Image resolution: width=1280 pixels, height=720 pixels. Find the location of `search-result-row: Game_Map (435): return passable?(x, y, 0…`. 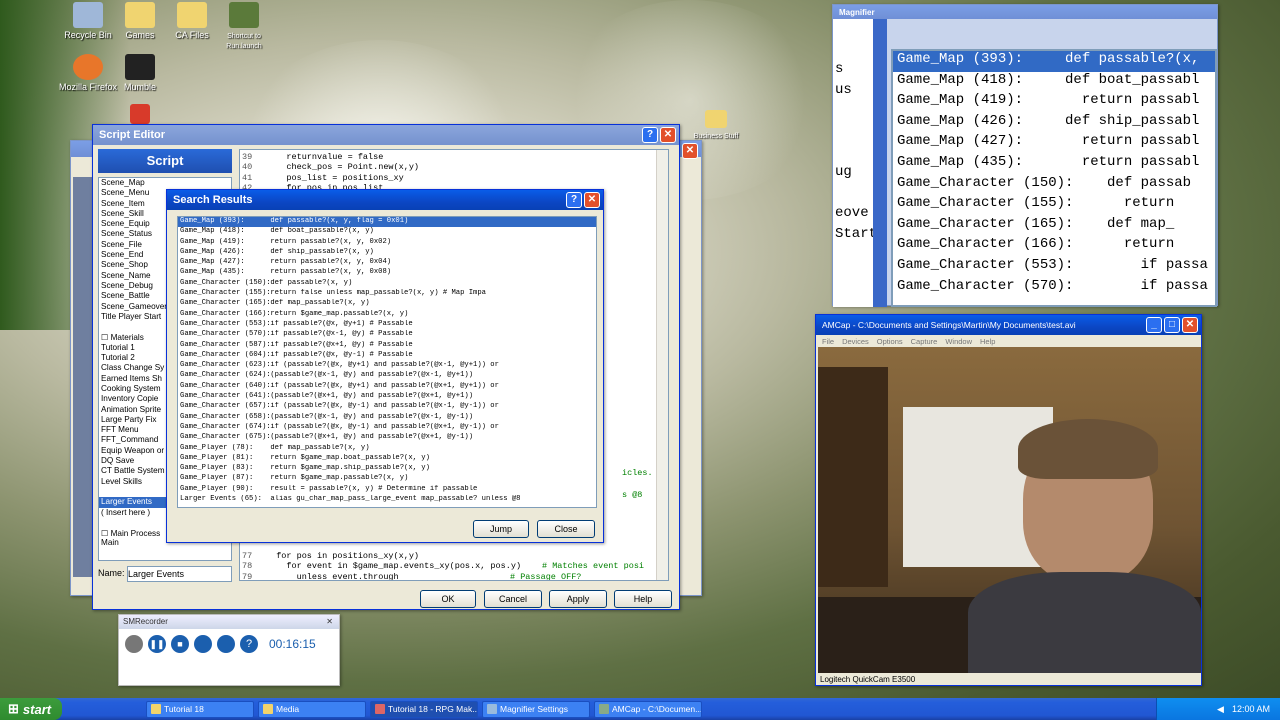

search-result-row: Game_Map (435): return passable?(x, y, 0… is located at coordinates (387, 273).